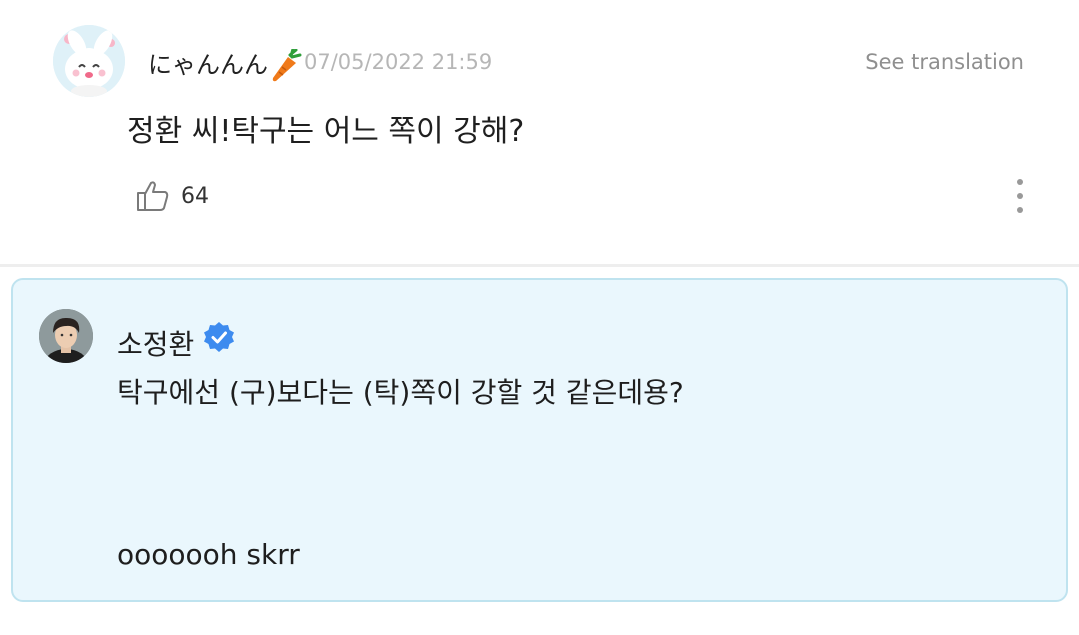 The width and height of the screenshot is (1079, 635). What do you see at coordinates (172, 196) in the screenshot?
I see `like-button: 64` at bounding box center [172, 196].